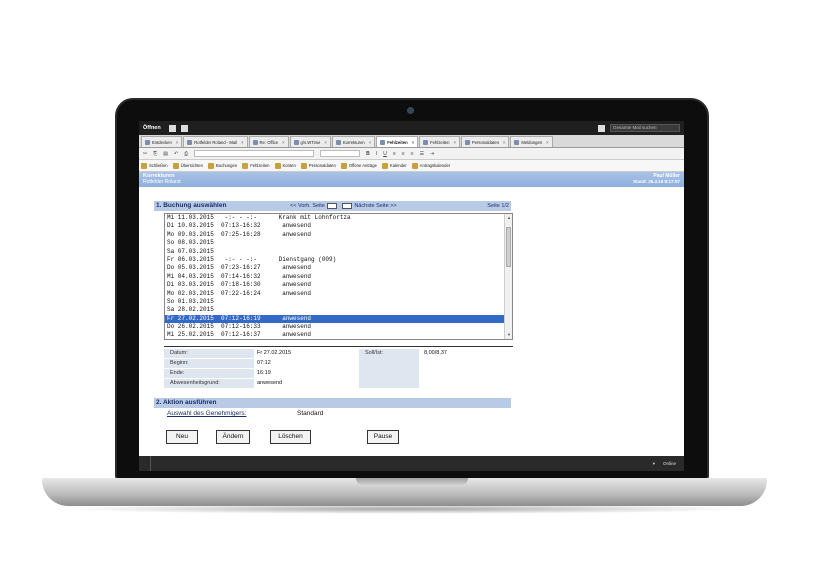 The image size is (829, 588). Describe the element at coordinates (207, 413) in the screenshot. I see `approver-link: Auswahl des Genehmigers:` at that location.